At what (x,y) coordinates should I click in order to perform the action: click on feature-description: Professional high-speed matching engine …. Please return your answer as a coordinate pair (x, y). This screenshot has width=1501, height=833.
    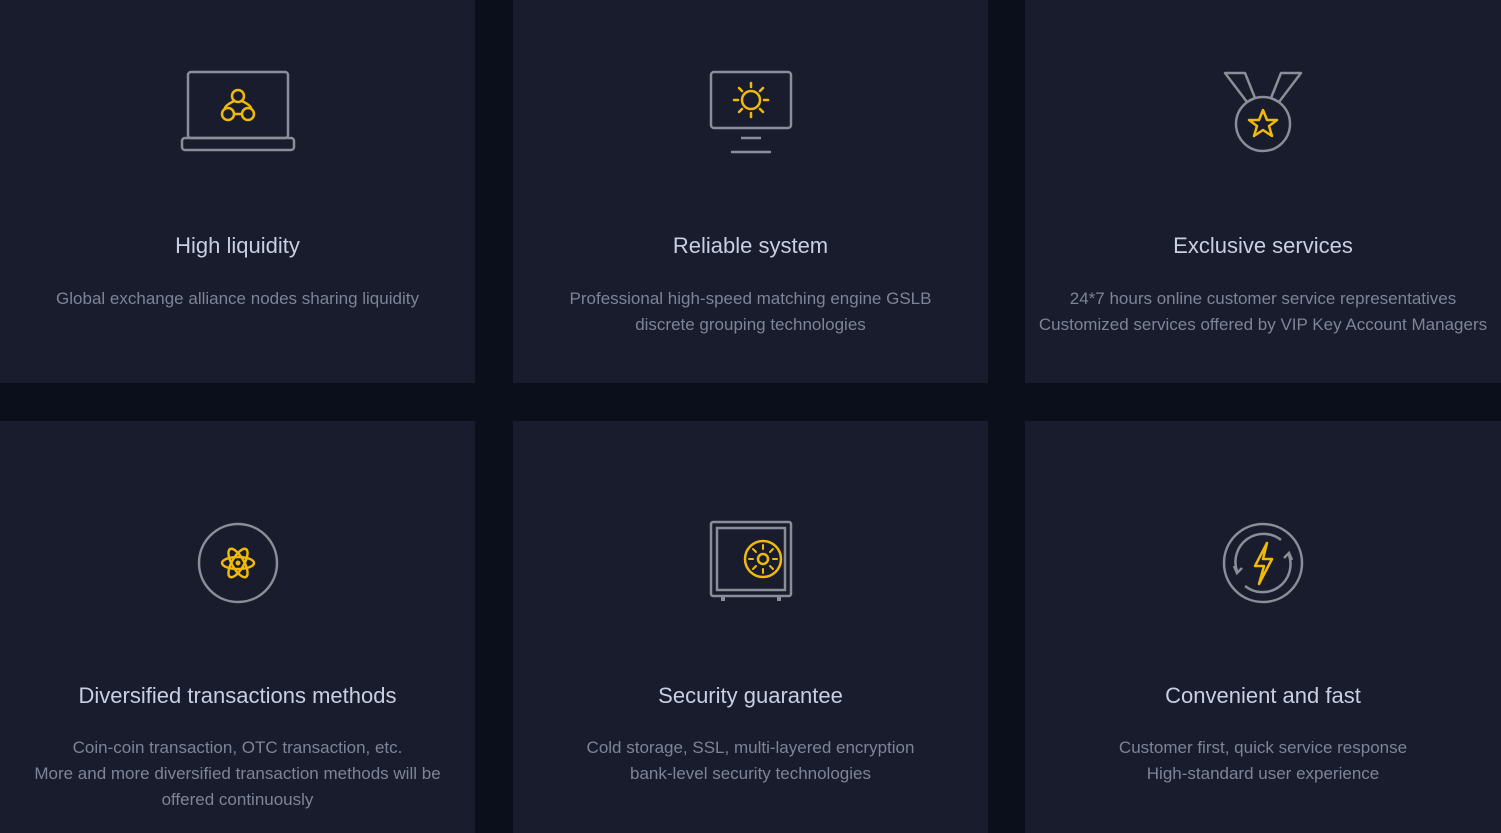
    Looking at the image, I should click on (750, 312).